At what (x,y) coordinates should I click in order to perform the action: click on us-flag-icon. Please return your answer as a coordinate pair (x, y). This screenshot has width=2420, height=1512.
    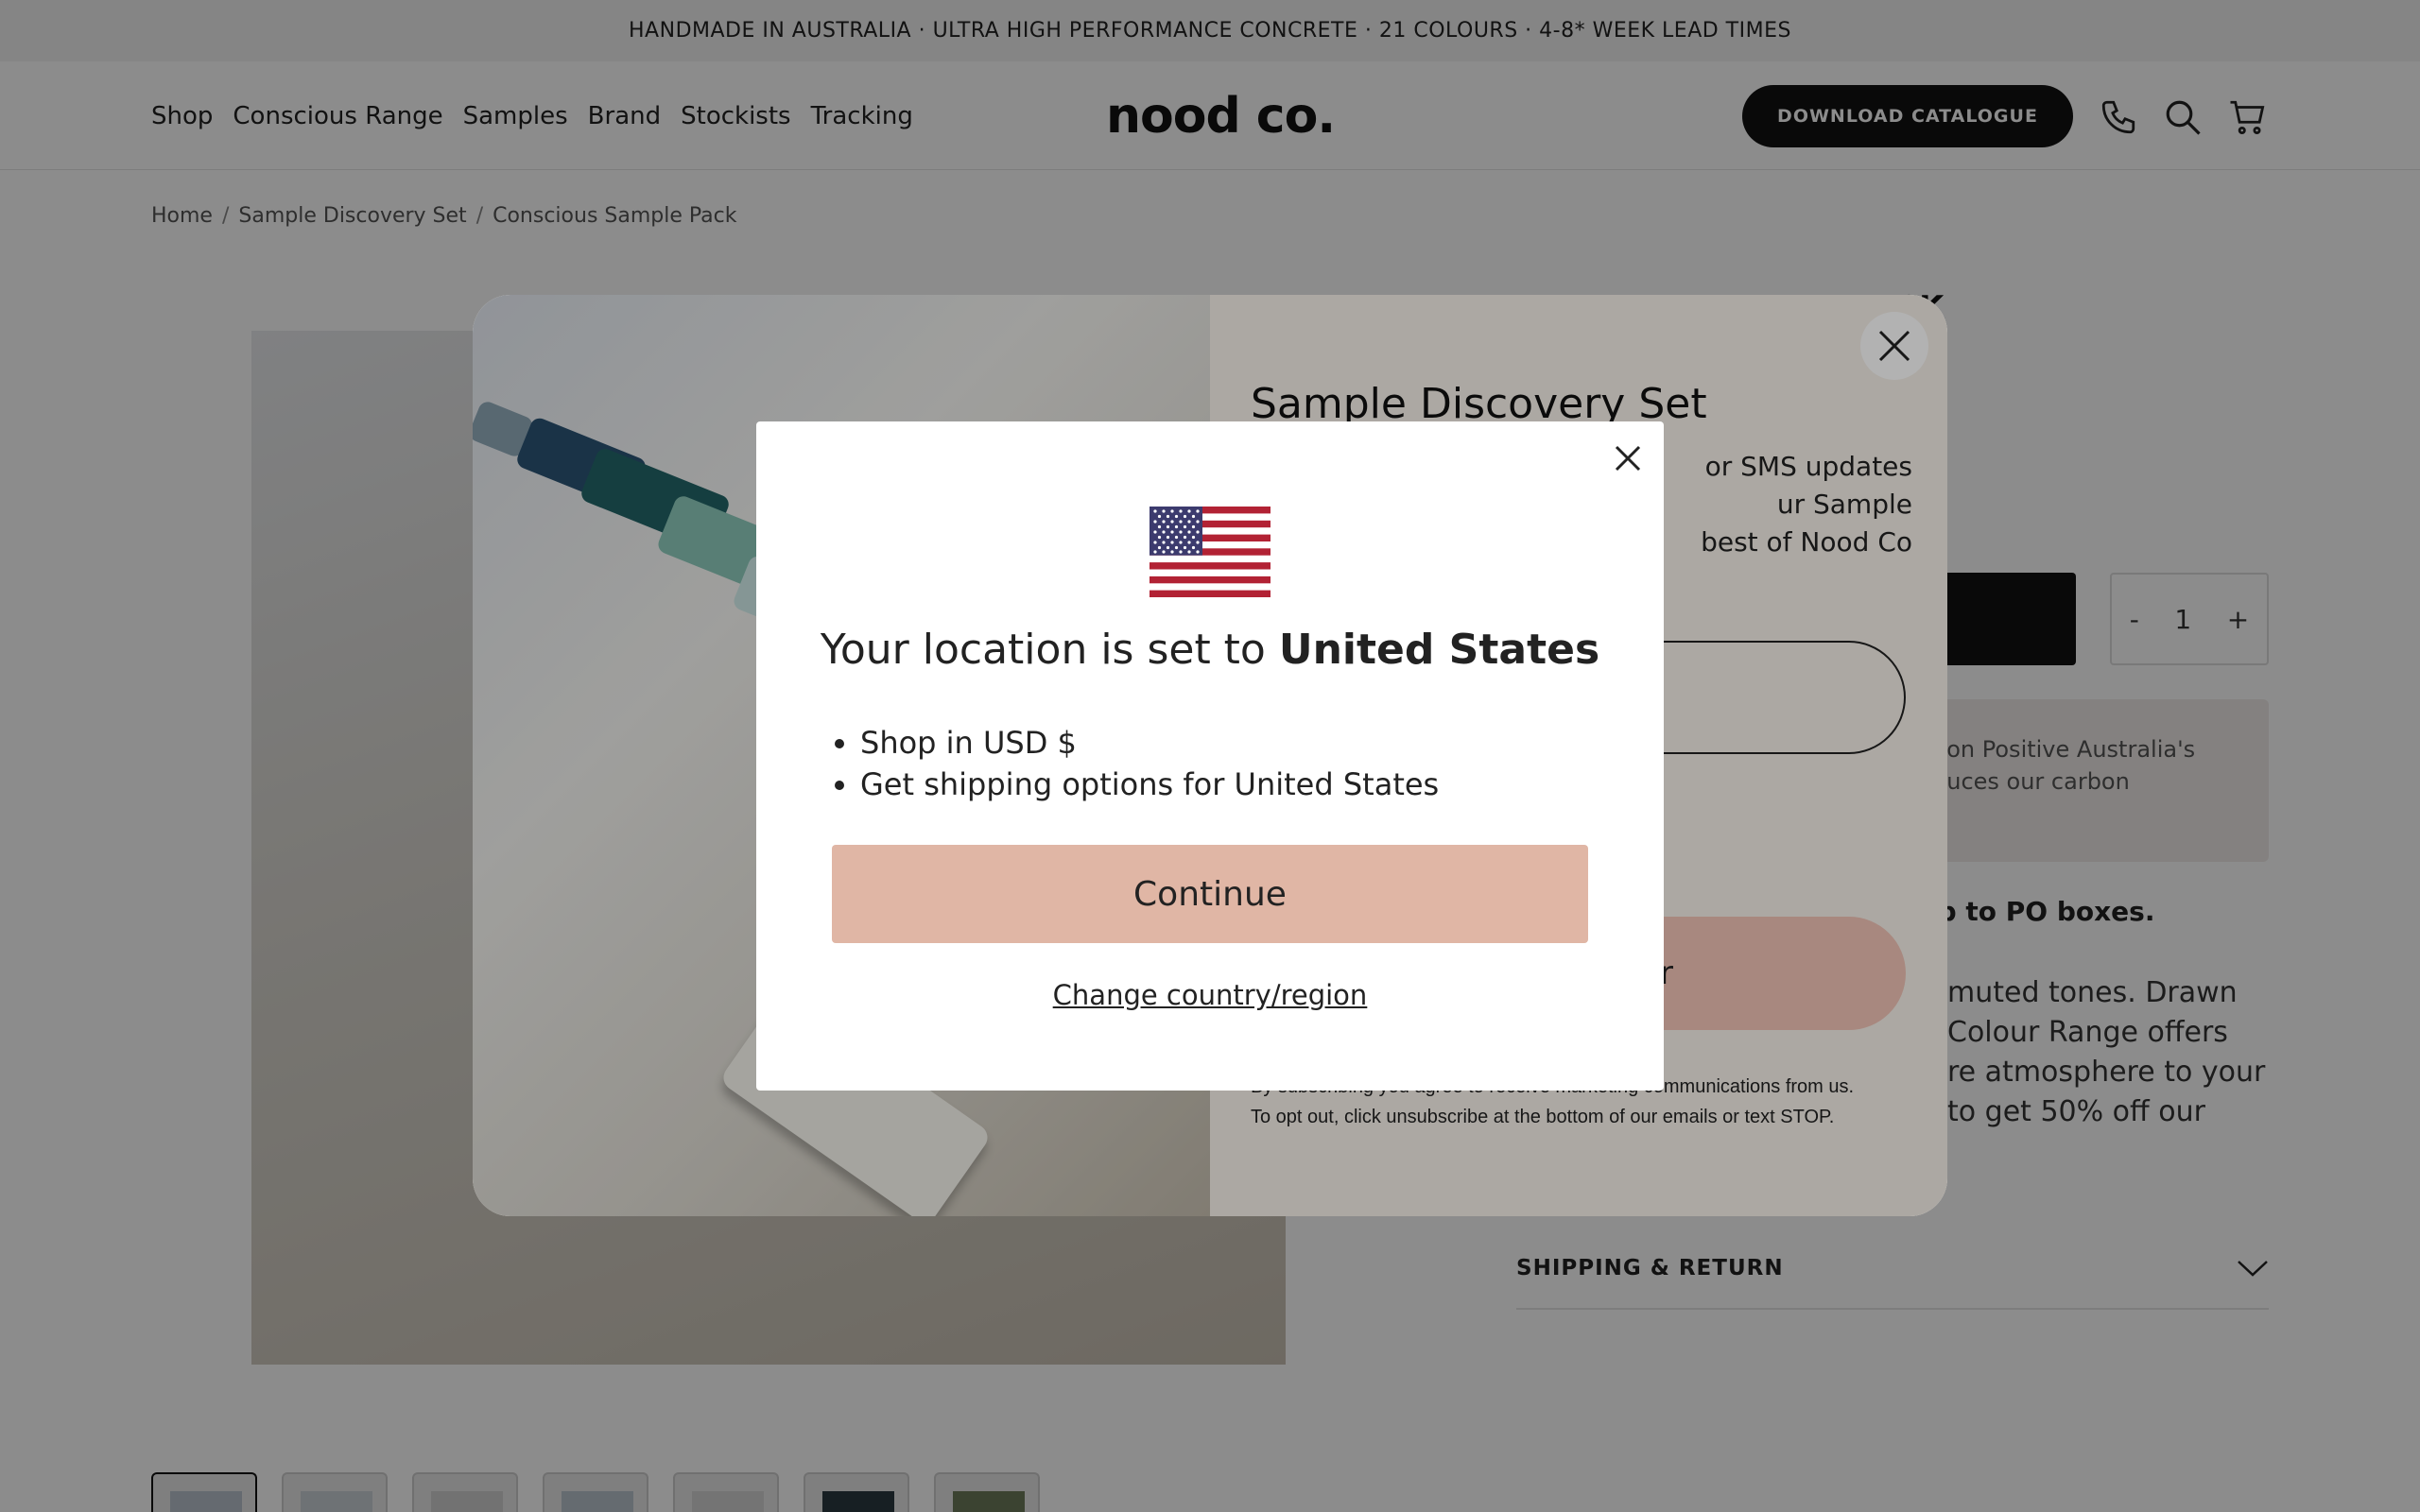
    Looking at the image, I should click on (1210, 552).